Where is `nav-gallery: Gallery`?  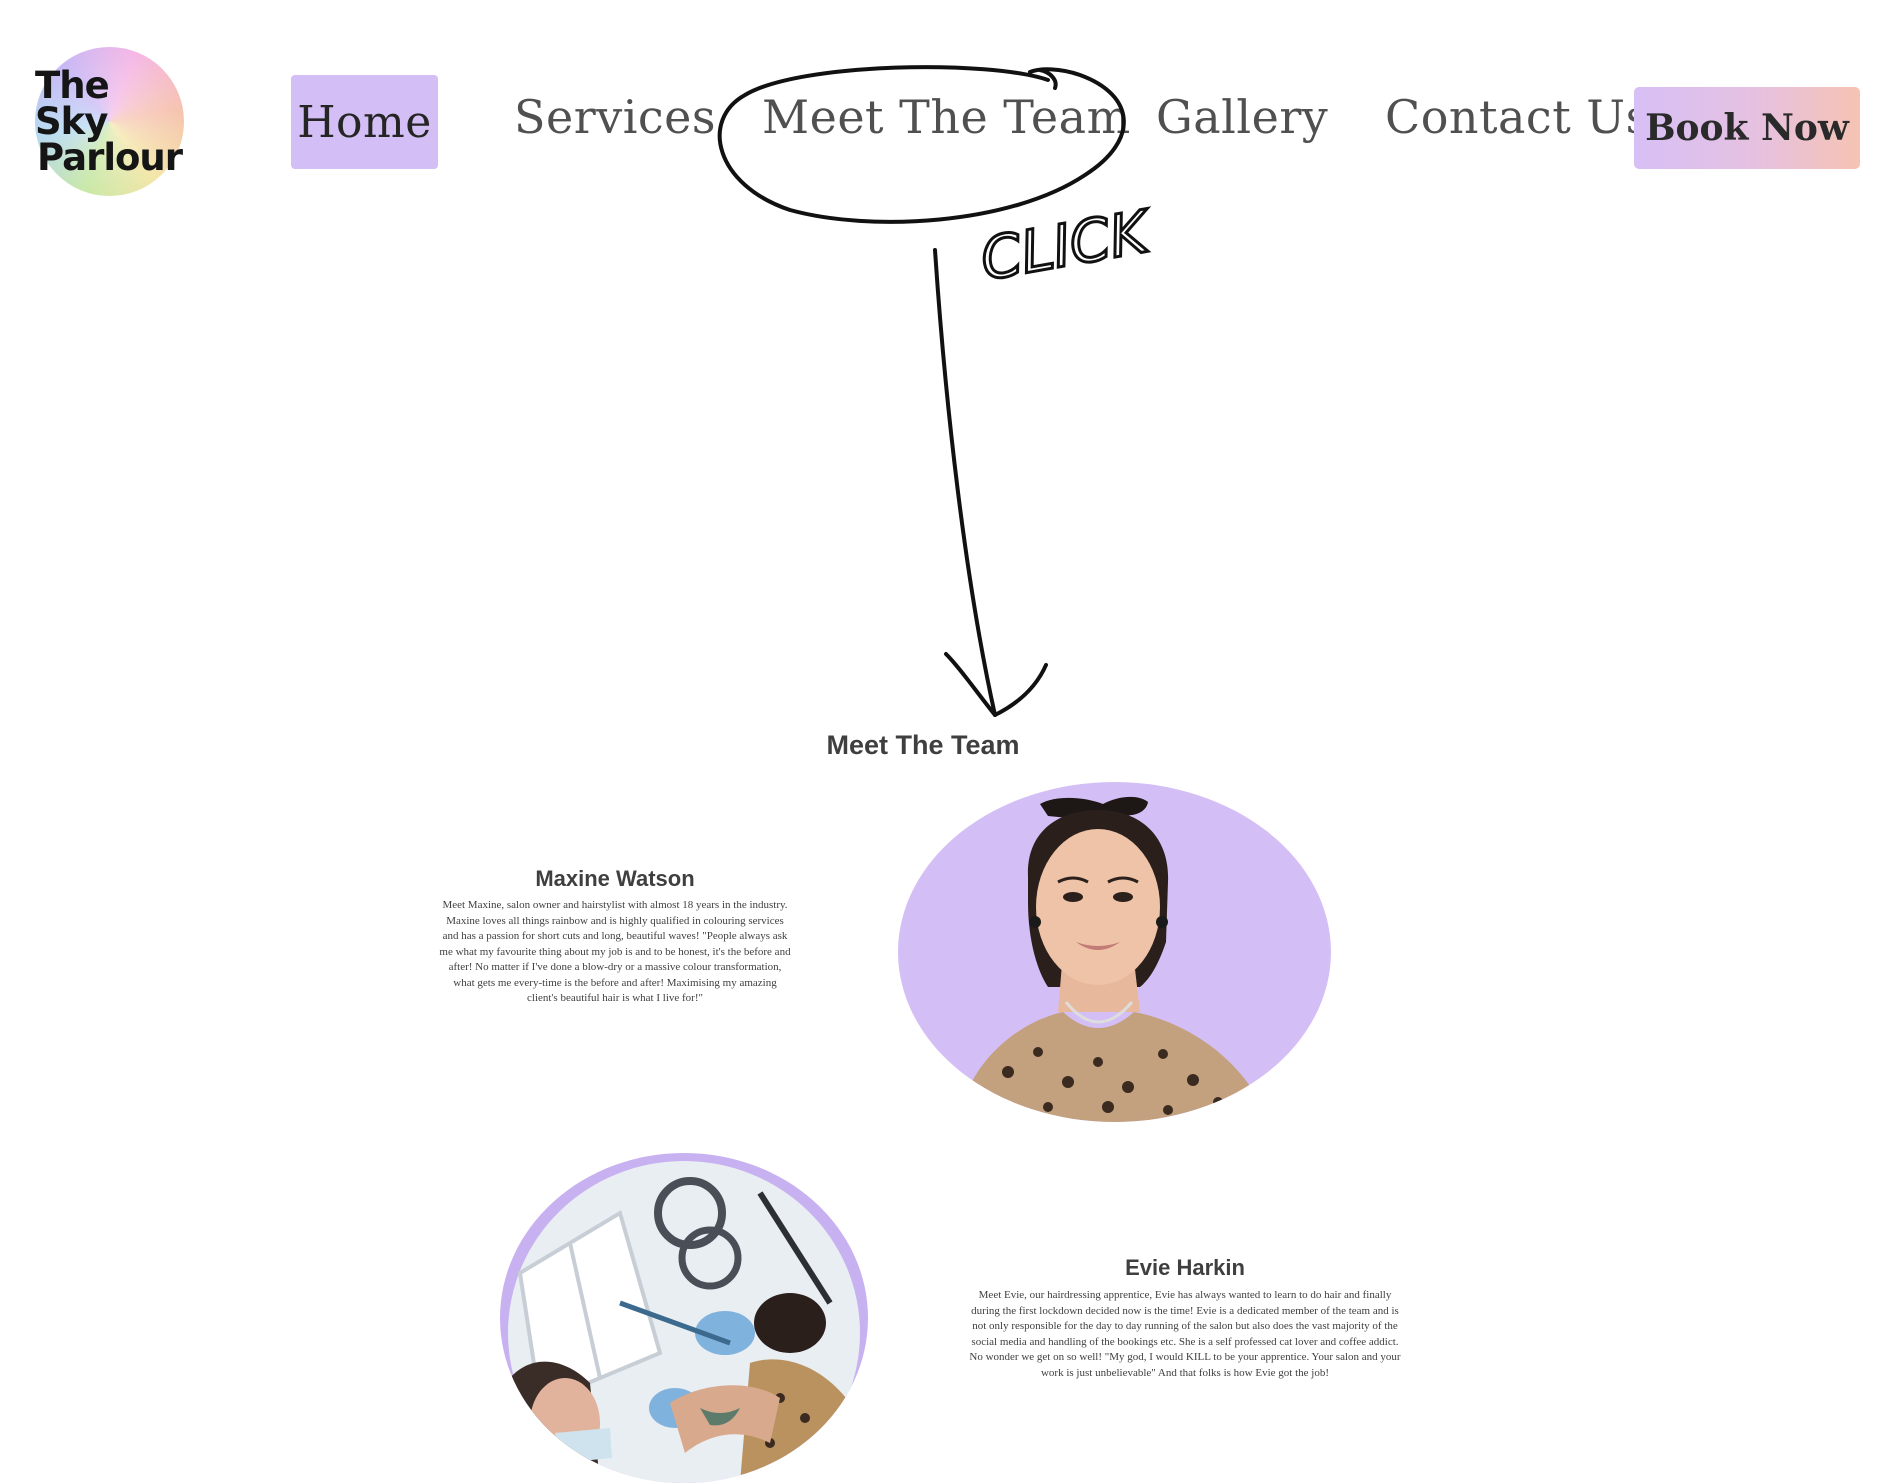
nav-gallery: Gallery is located at coordinates (1242, 117).